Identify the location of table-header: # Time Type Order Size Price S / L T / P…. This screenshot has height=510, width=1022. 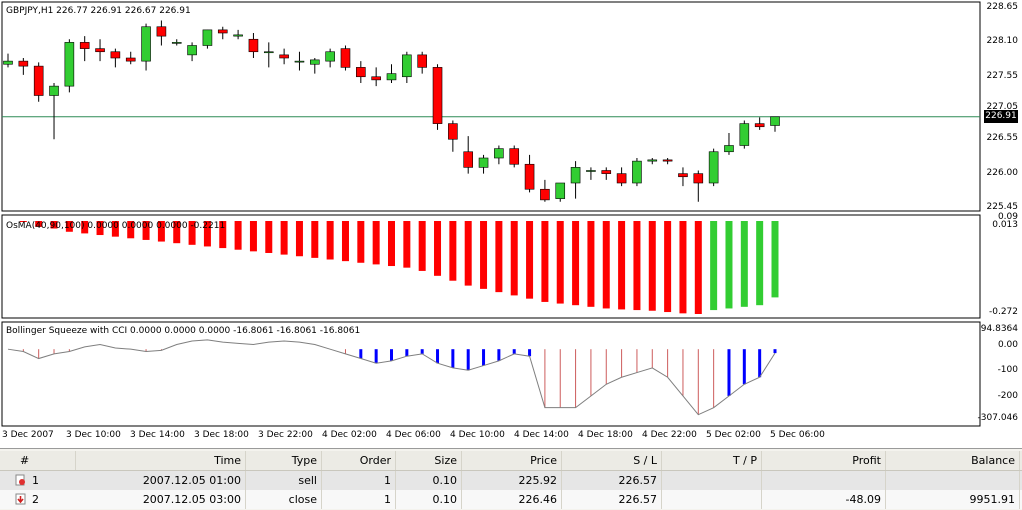
(511, 461).